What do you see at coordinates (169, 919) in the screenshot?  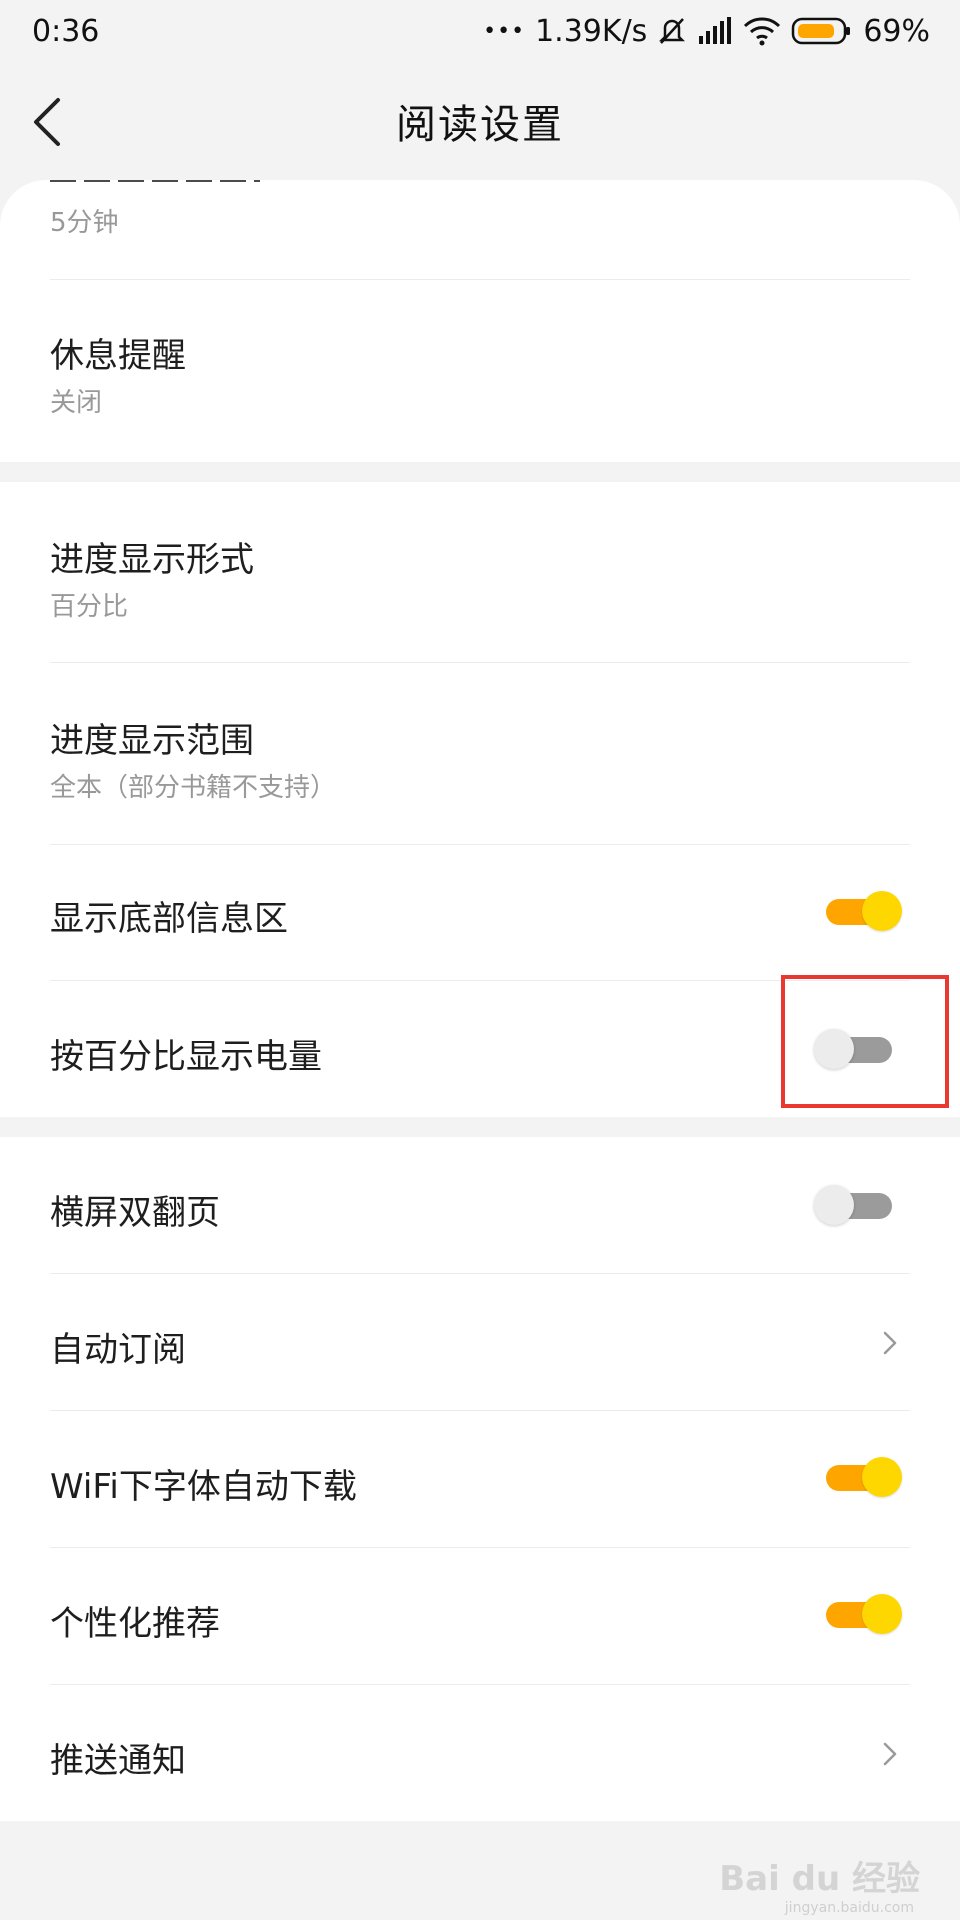 I see `bottom-info-label: 显示底部信息区` at bounding box center [169, 919].